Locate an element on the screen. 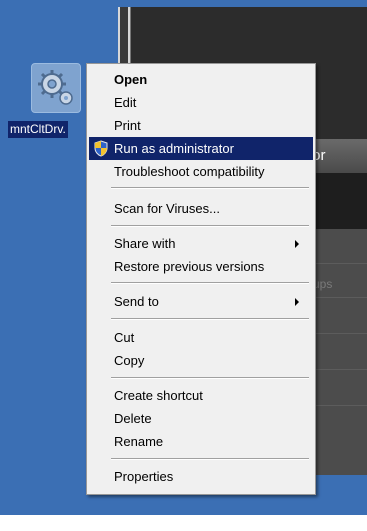 The height and width of the screenshot is (531, 367). menu-item-label: Rename is located at coordinates (139, 441).